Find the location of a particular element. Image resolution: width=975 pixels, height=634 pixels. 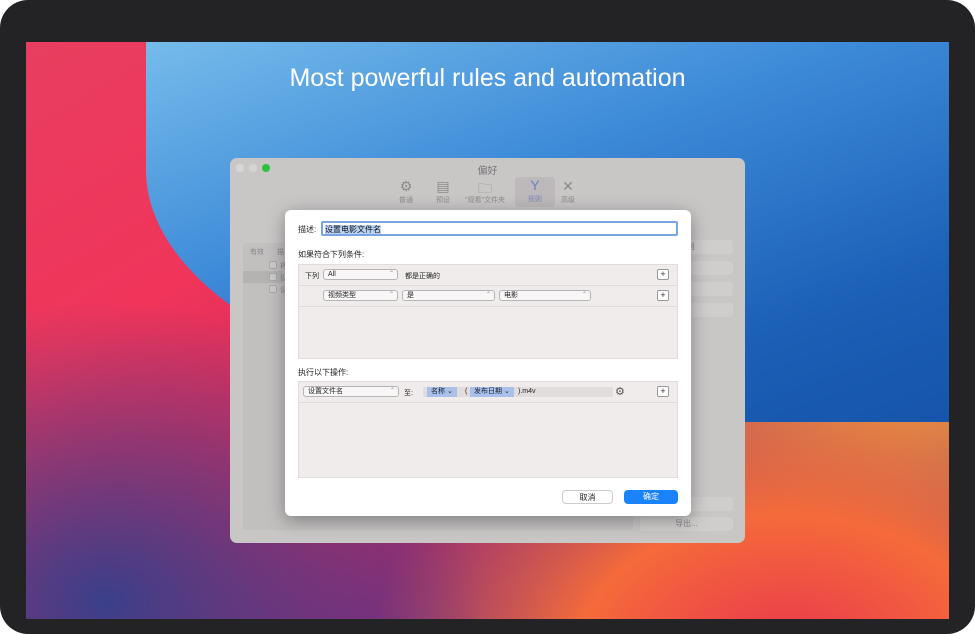

name-token: 名称 ⌄ is located at coordinates (442, 392).